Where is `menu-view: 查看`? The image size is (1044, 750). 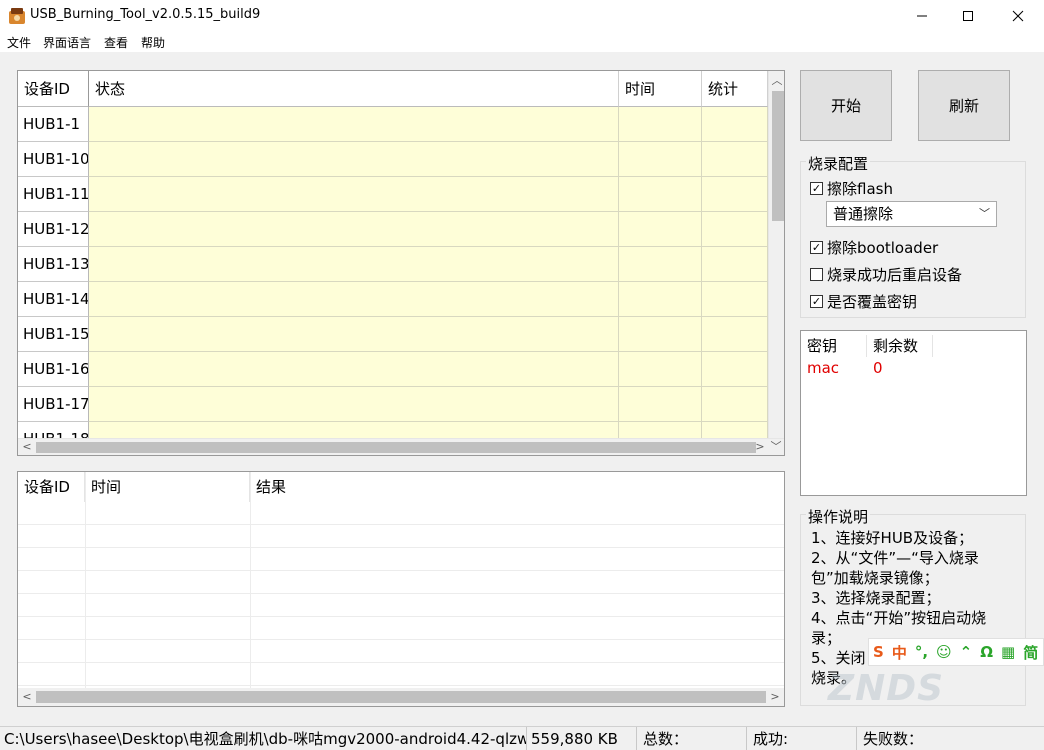 menu-view: 查看 is located at coordinates (116, 42).